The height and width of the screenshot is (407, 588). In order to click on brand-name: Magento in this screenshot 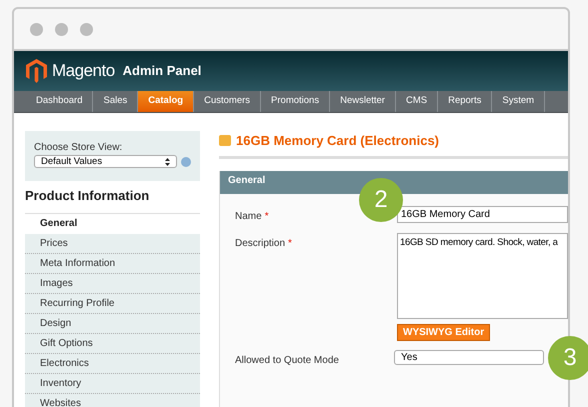, I will do `click(83, 71)`.